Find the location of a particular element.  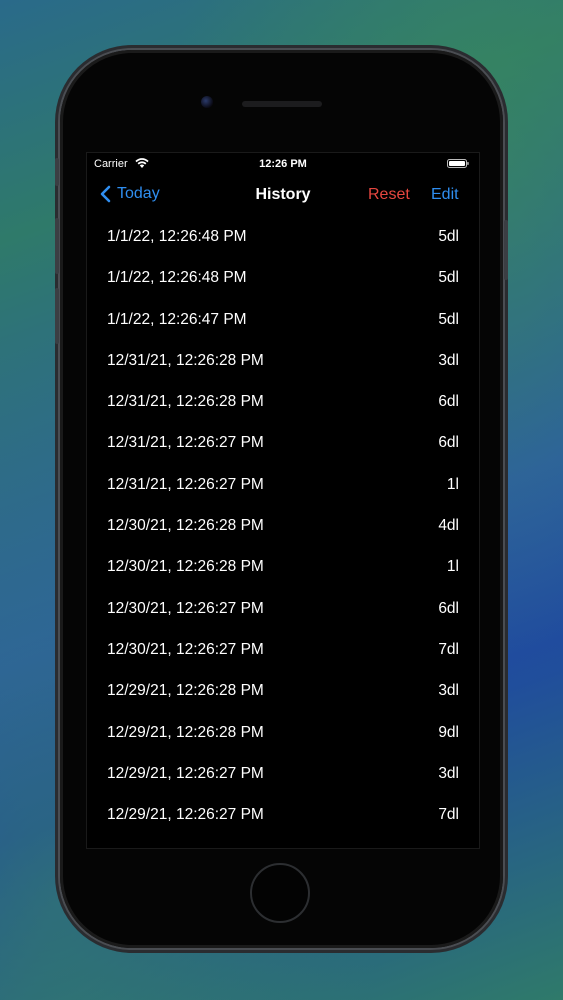

list-item: 12/30/21, 12:26:28 PM 4dl is located at coordinates (283, 526).